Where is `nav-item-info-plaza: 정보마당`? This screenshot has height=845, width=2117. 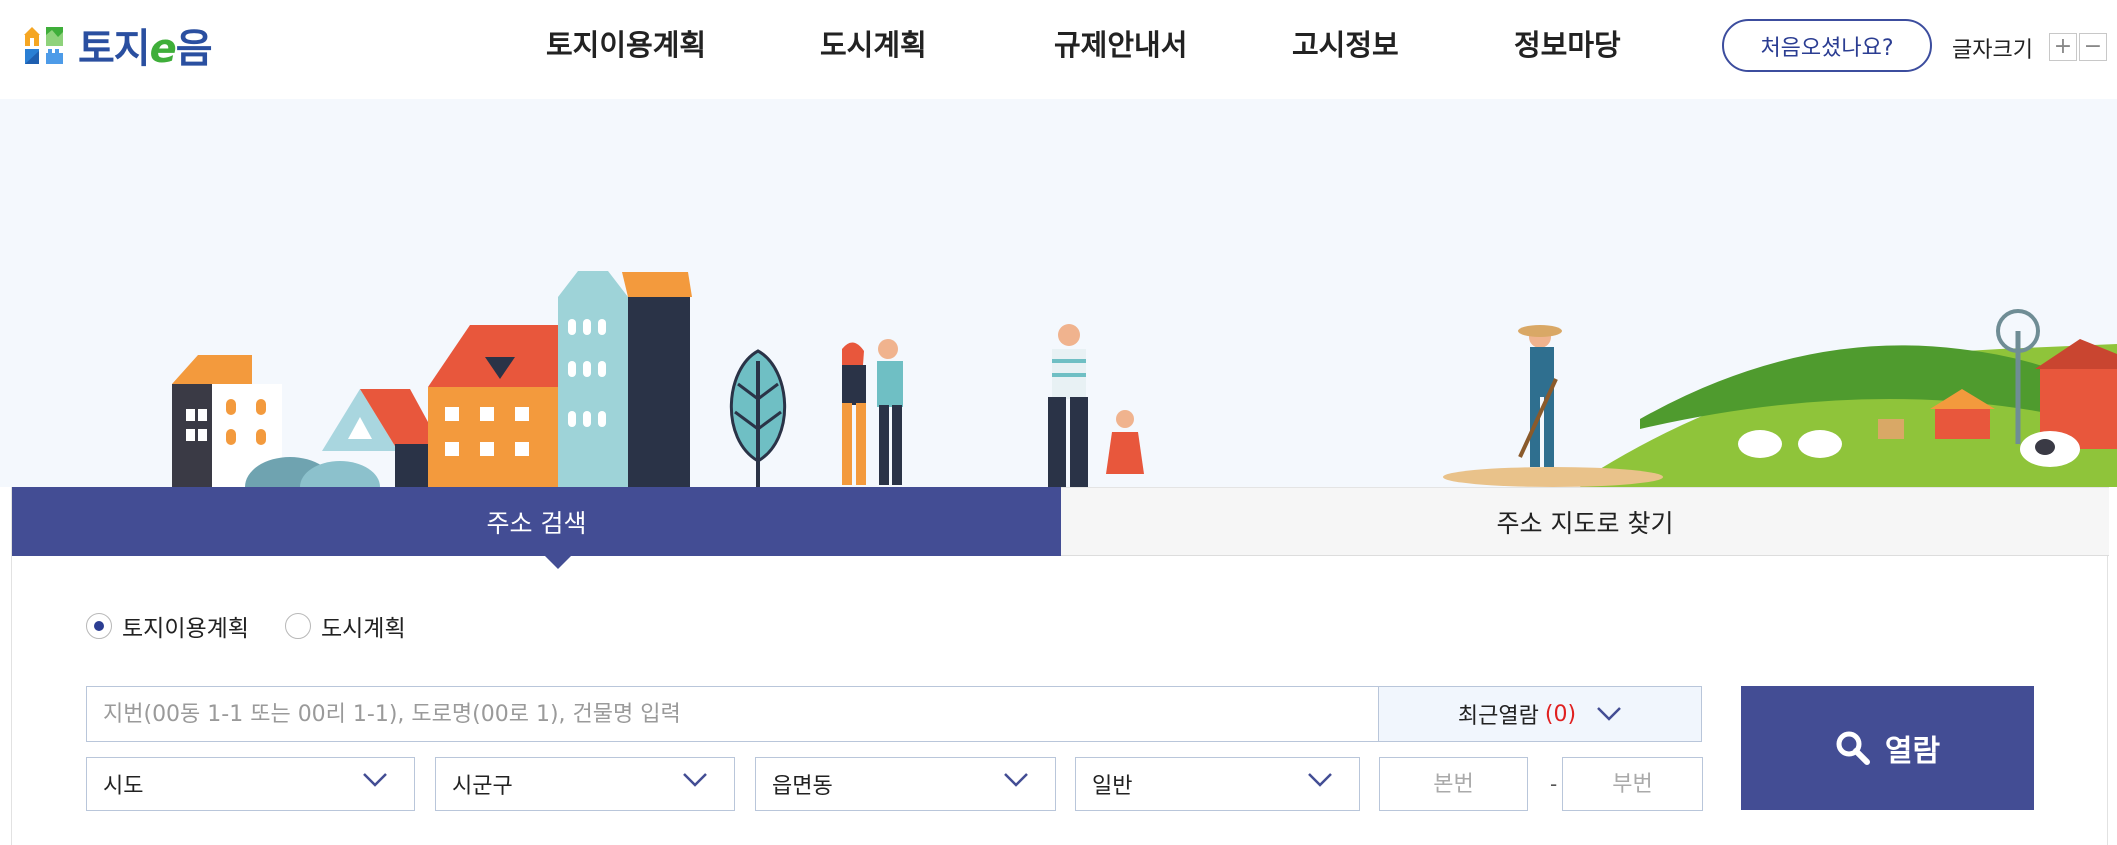 nav-item-info-plaza: 정보마당 is located at coordinates (1567, 43).